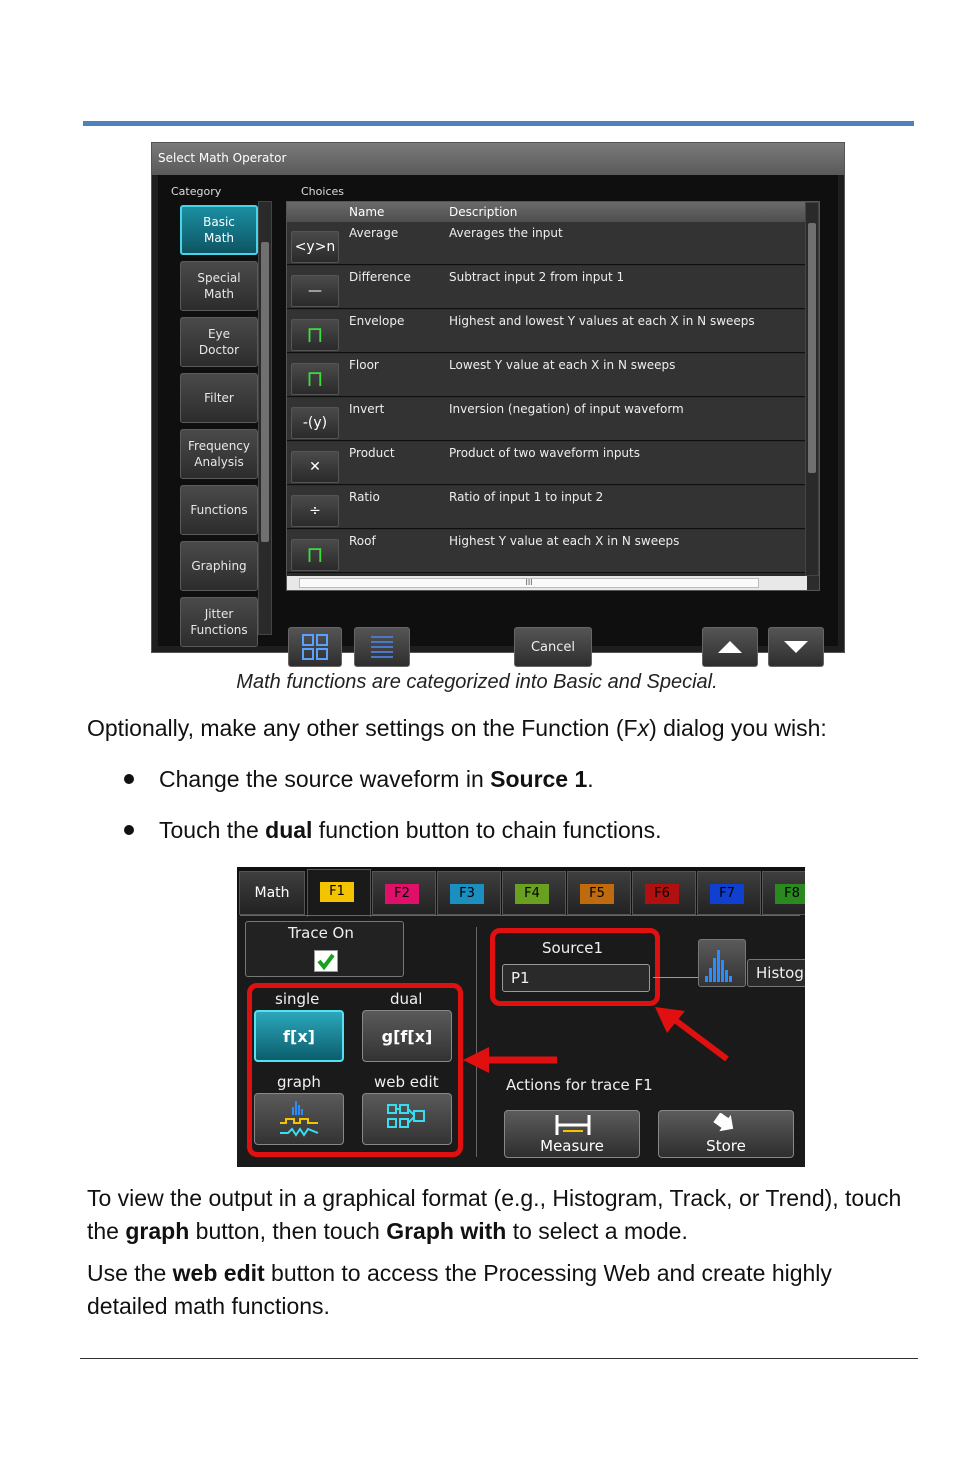 Image resolution: width=954 pixels, height=1475 pixels. I want to click on tab-f3: F3, so click(469, 893).